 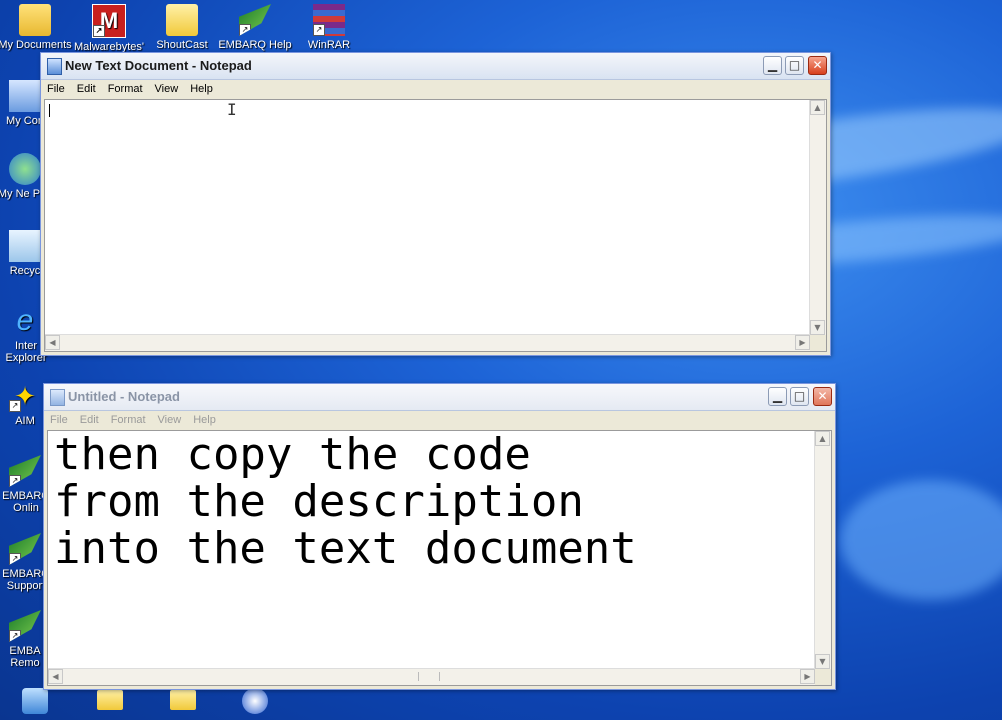 I want to click on desktop-icon-shoutcast: ShoutCast, so click(x=182, y=27).